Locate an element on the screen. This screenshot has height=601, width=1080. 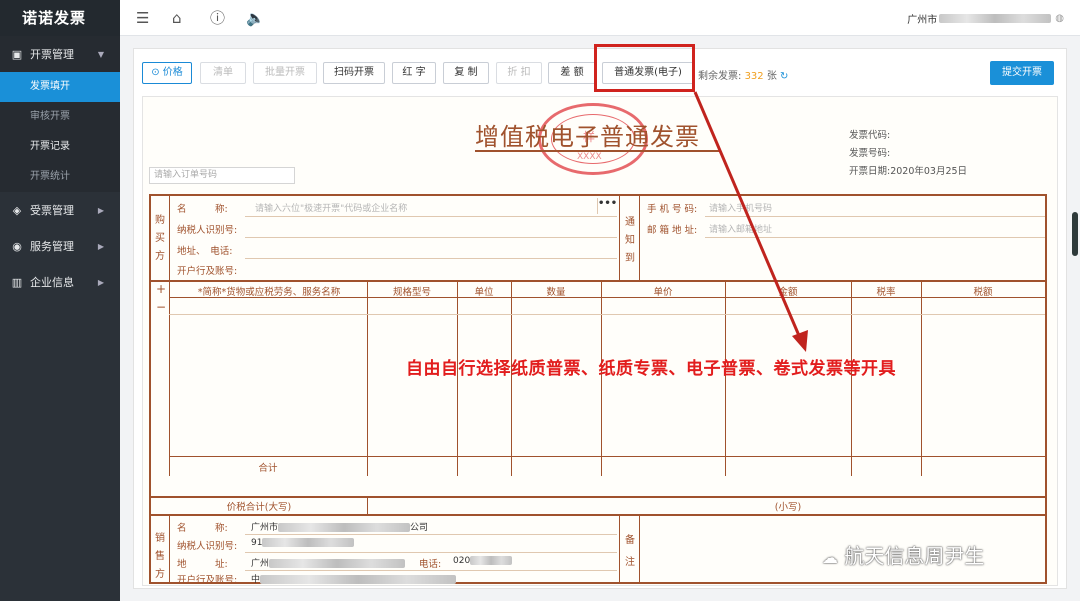
invoice-code-label: 发票代码: is located at coordinates (870, 135).